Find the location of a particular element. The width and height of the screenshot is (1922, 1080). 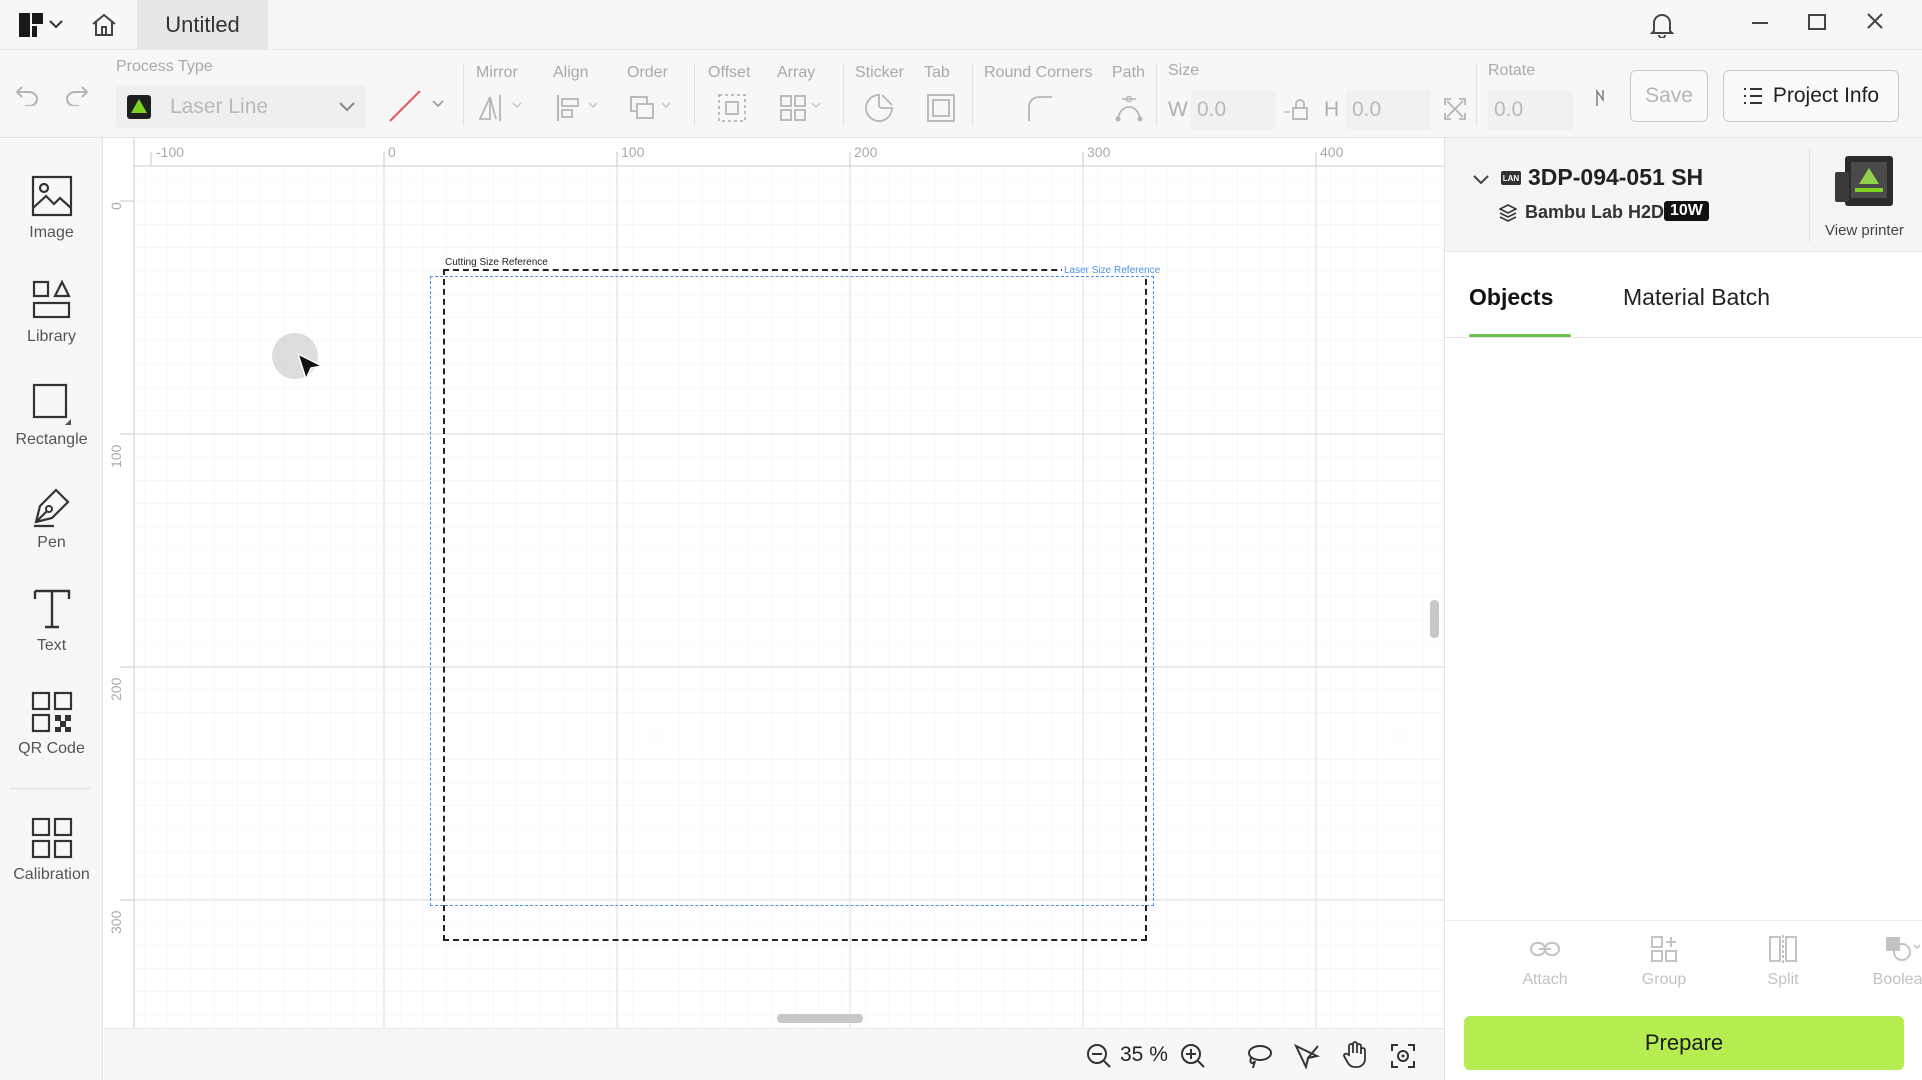

select-tool-icon is located at coordinates (1307, 1056).